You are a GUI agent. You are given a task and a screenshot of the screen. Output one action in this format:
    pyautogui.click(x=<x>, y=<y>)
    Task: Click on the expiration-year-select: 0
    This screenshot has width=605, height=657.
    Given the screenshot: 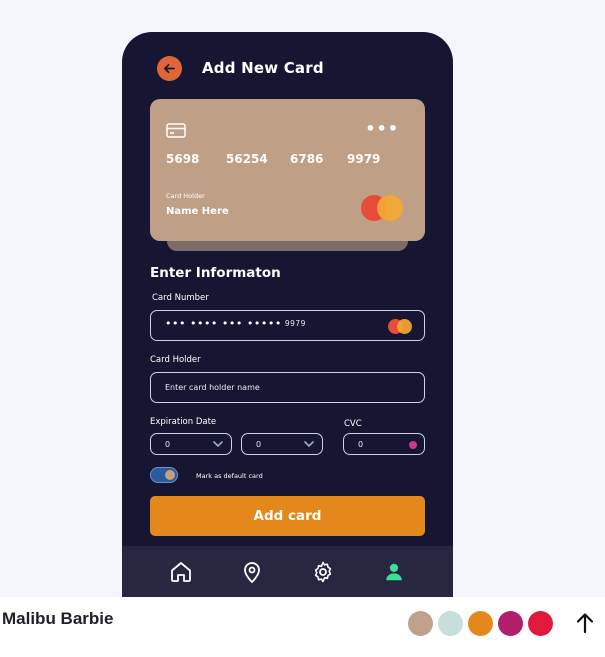 What is the action you would take?
    pyautogui.click(x=282, y=444)
    